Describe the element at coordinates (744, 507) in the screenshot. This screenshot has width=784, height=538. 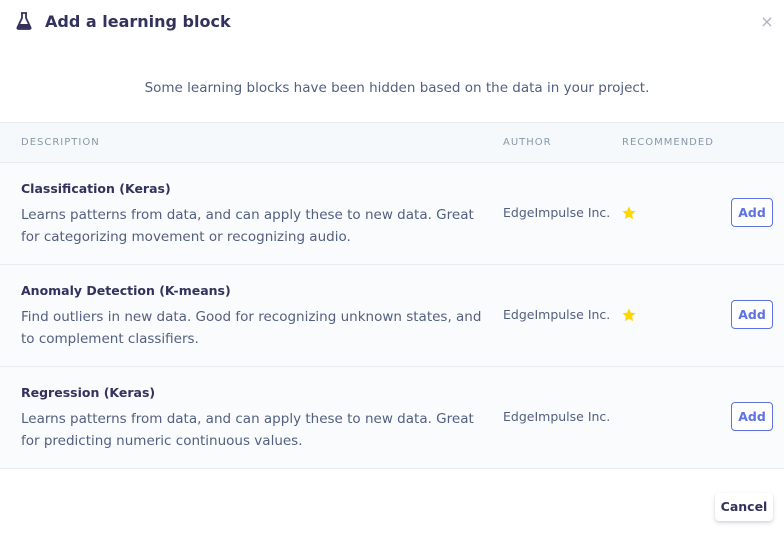
I see `cancel-button: Cancel` at that location.